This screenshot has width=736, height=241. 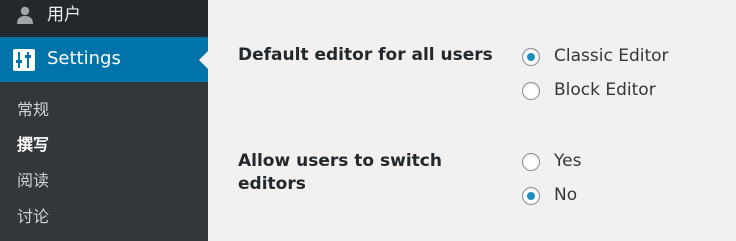 What do you see at coordinates (104, 18) in the screenshot?
I see `sidebar-item-users: 用户` at bounding box center [104, 18].